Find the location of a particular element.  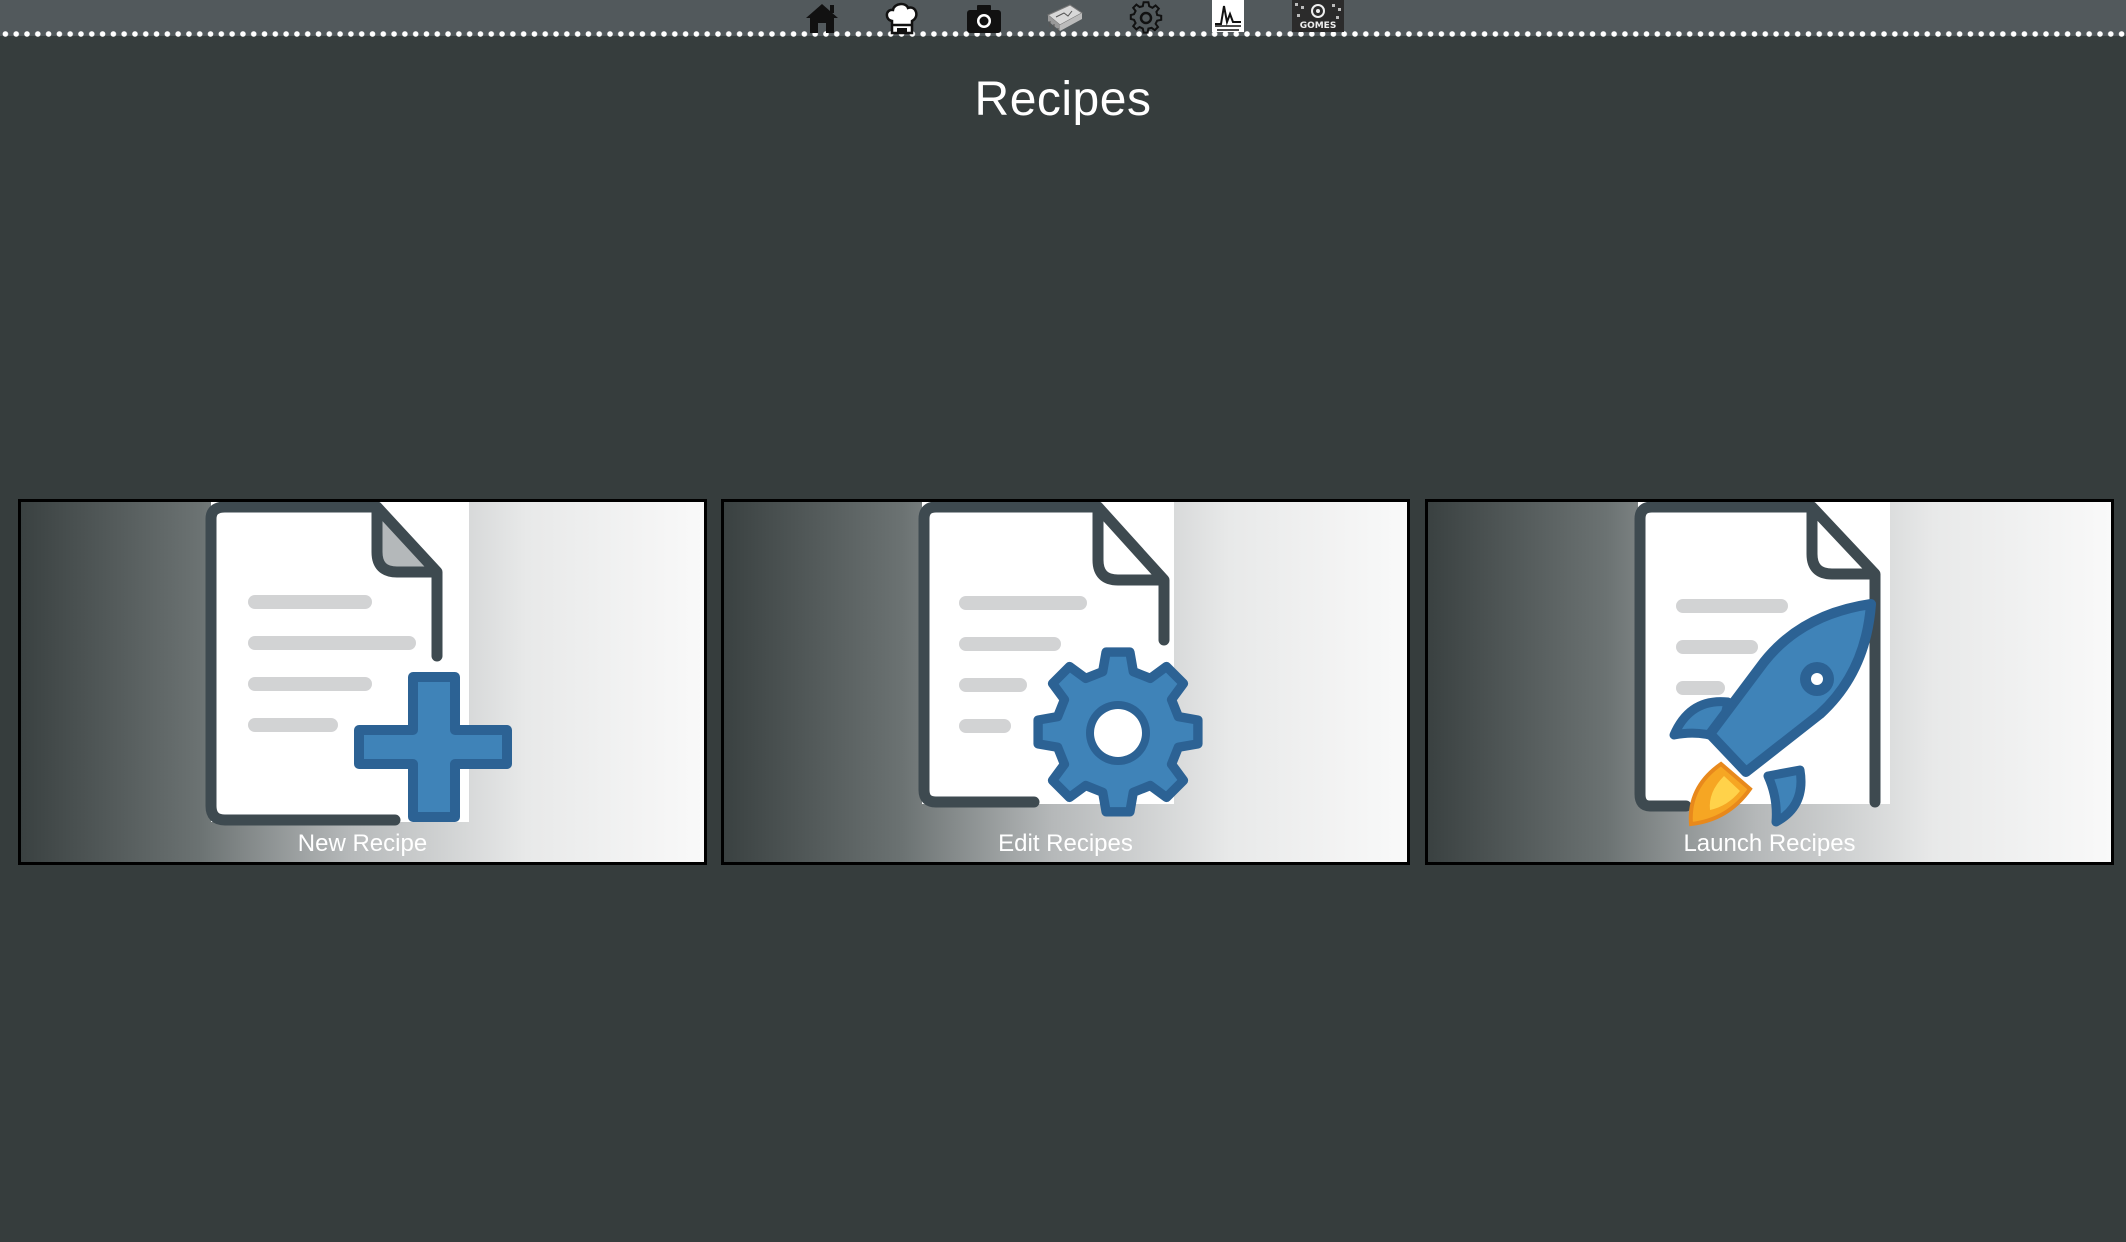

chef-hat-icon is located at coordinates (902, 18).